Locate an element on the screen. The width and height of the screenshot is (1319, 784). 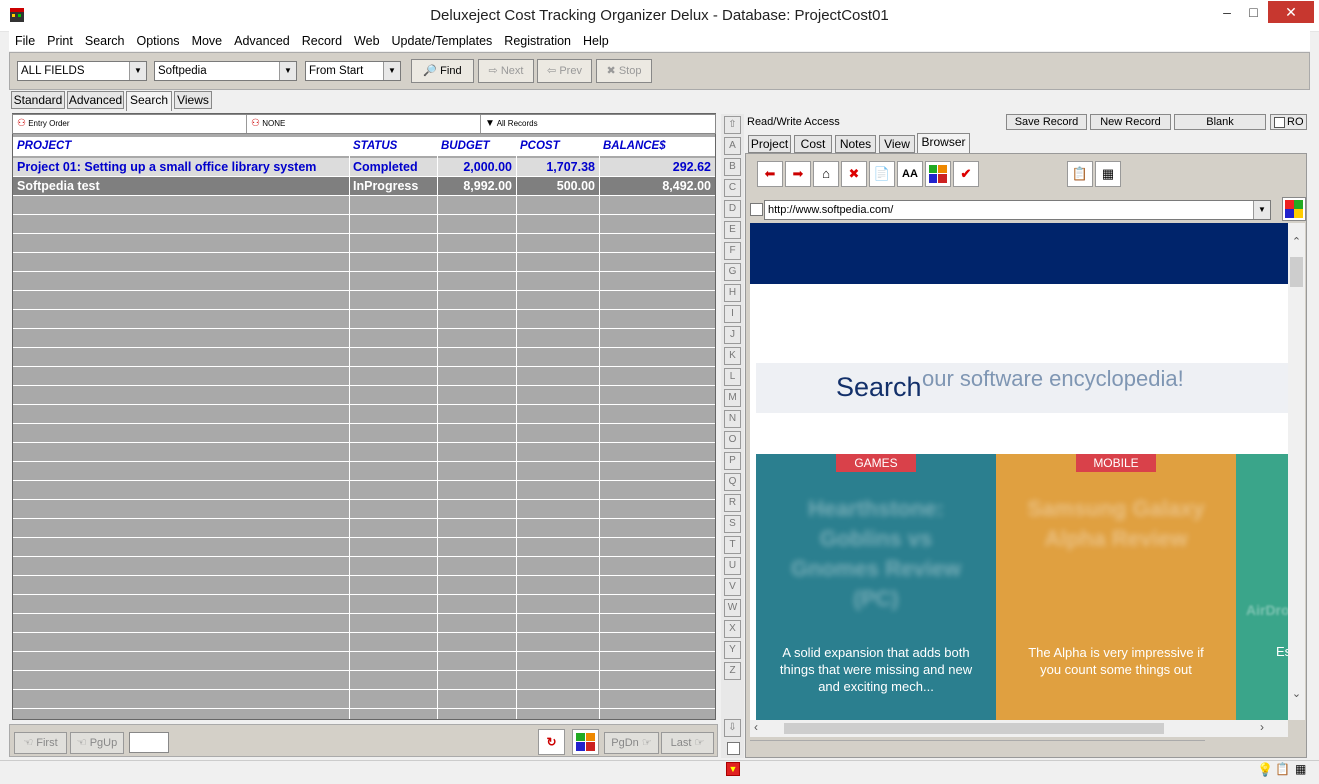
document-icon: 📄 is located at coordinates (882, 174).